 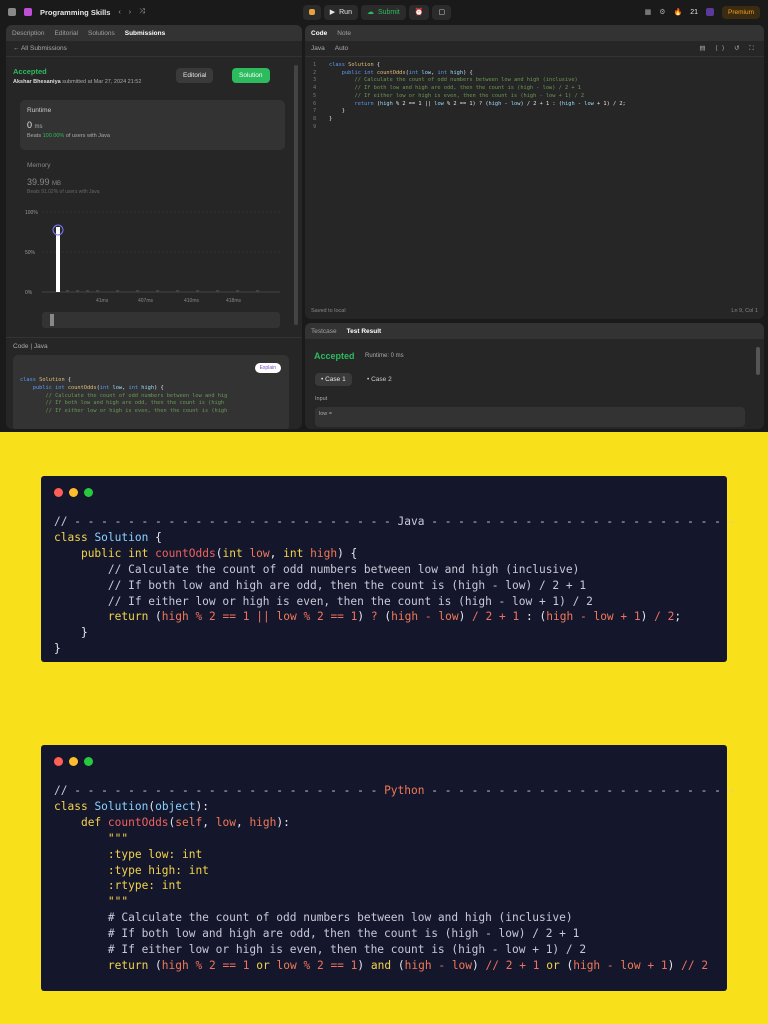 I want to click on beats-mem-label: Beats, so click(x=33, y=192).